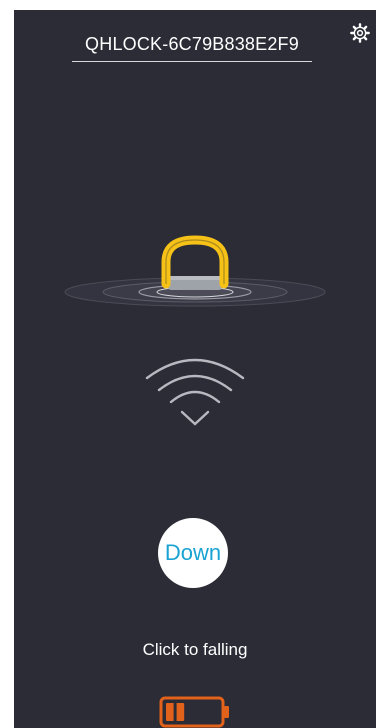 This screenshot has height=728, width=382. What do you see at coordinates (195, 649) in the screenshot?
I see `action-hint: Click to falling` at bounding box center [195, 649].